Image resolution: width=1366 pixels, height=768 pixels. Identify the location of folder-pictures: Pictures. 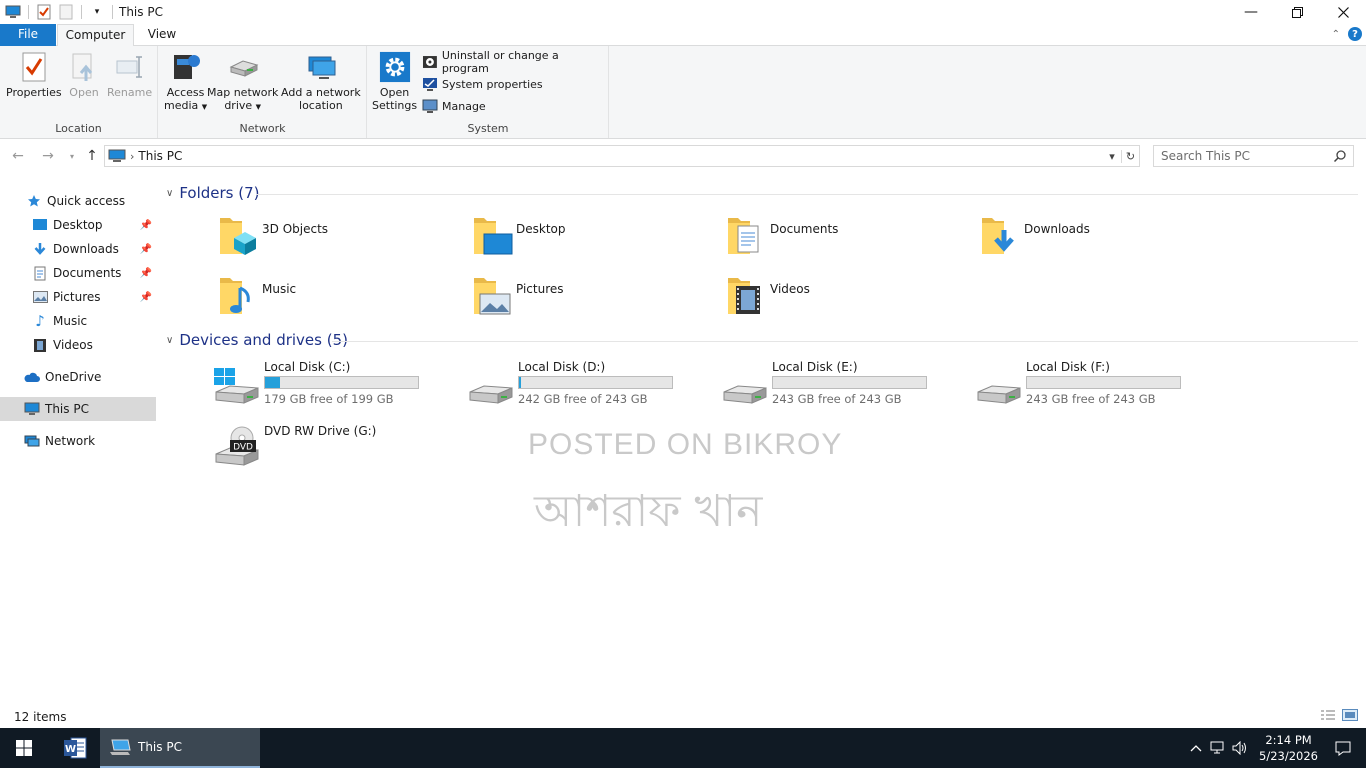
(517, 295).